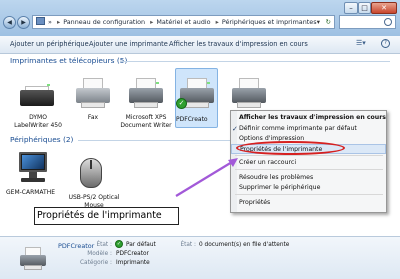 This screenshot has width=400, height=279. I want to click on menu-item-set-default: ✓ Définir comme imprimante par défaut, so click(308, 129).